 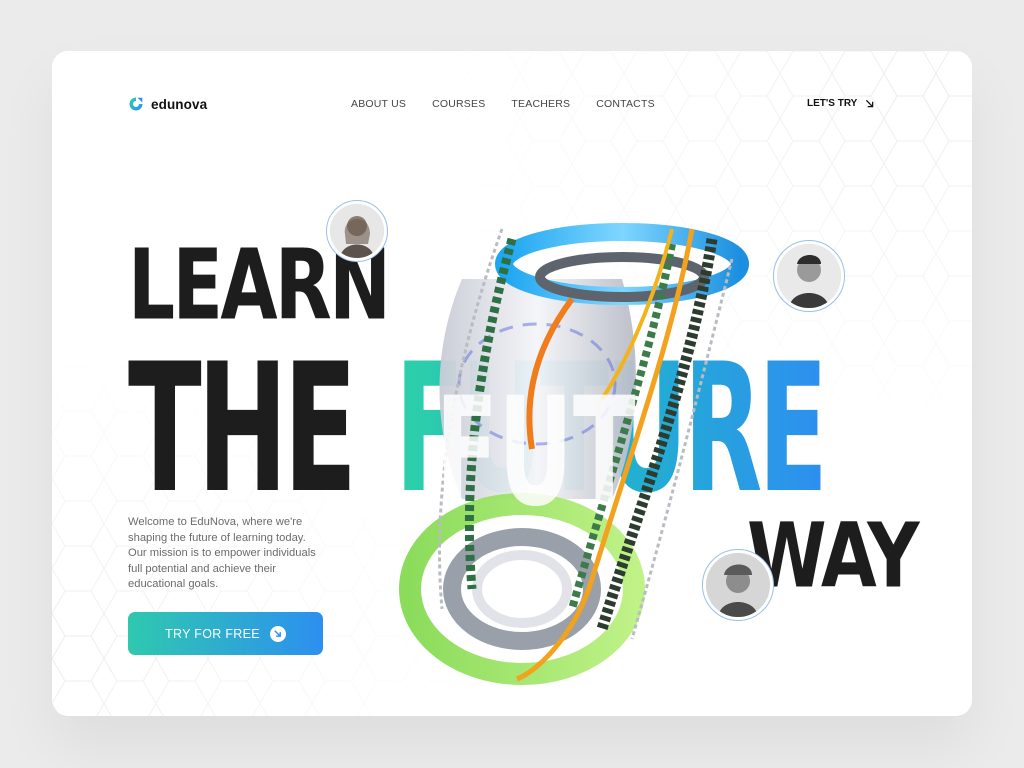 I want to click on student-avatar-boy, so click(x=809, y=276).